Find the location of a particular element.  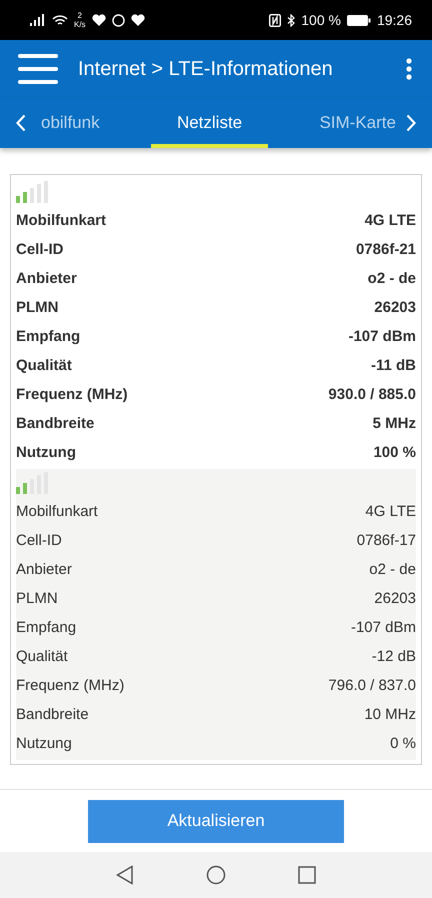

field-value: 10 MHz is located at coordinates (390, 714).